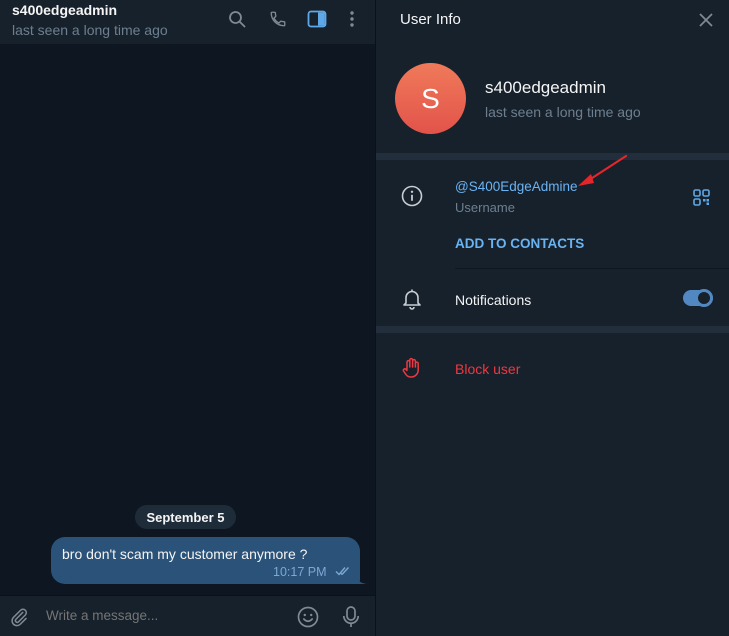 The image size is (729, 636). What do you see at coordinates (237, 19) in the screenshot?
I see `search-icon` at bounding box center [237, 19].